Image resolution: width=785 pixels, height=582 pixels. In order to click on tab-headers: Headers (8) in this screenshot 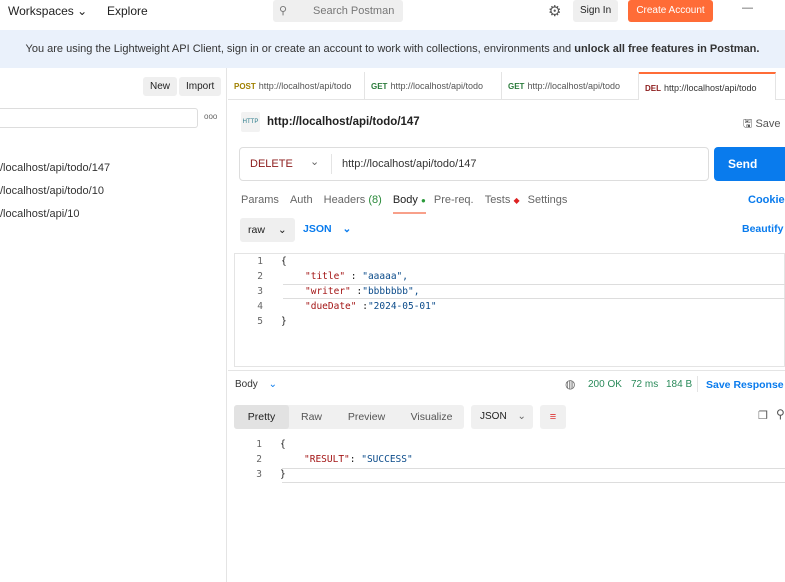, I will do `click(353, 200)`.